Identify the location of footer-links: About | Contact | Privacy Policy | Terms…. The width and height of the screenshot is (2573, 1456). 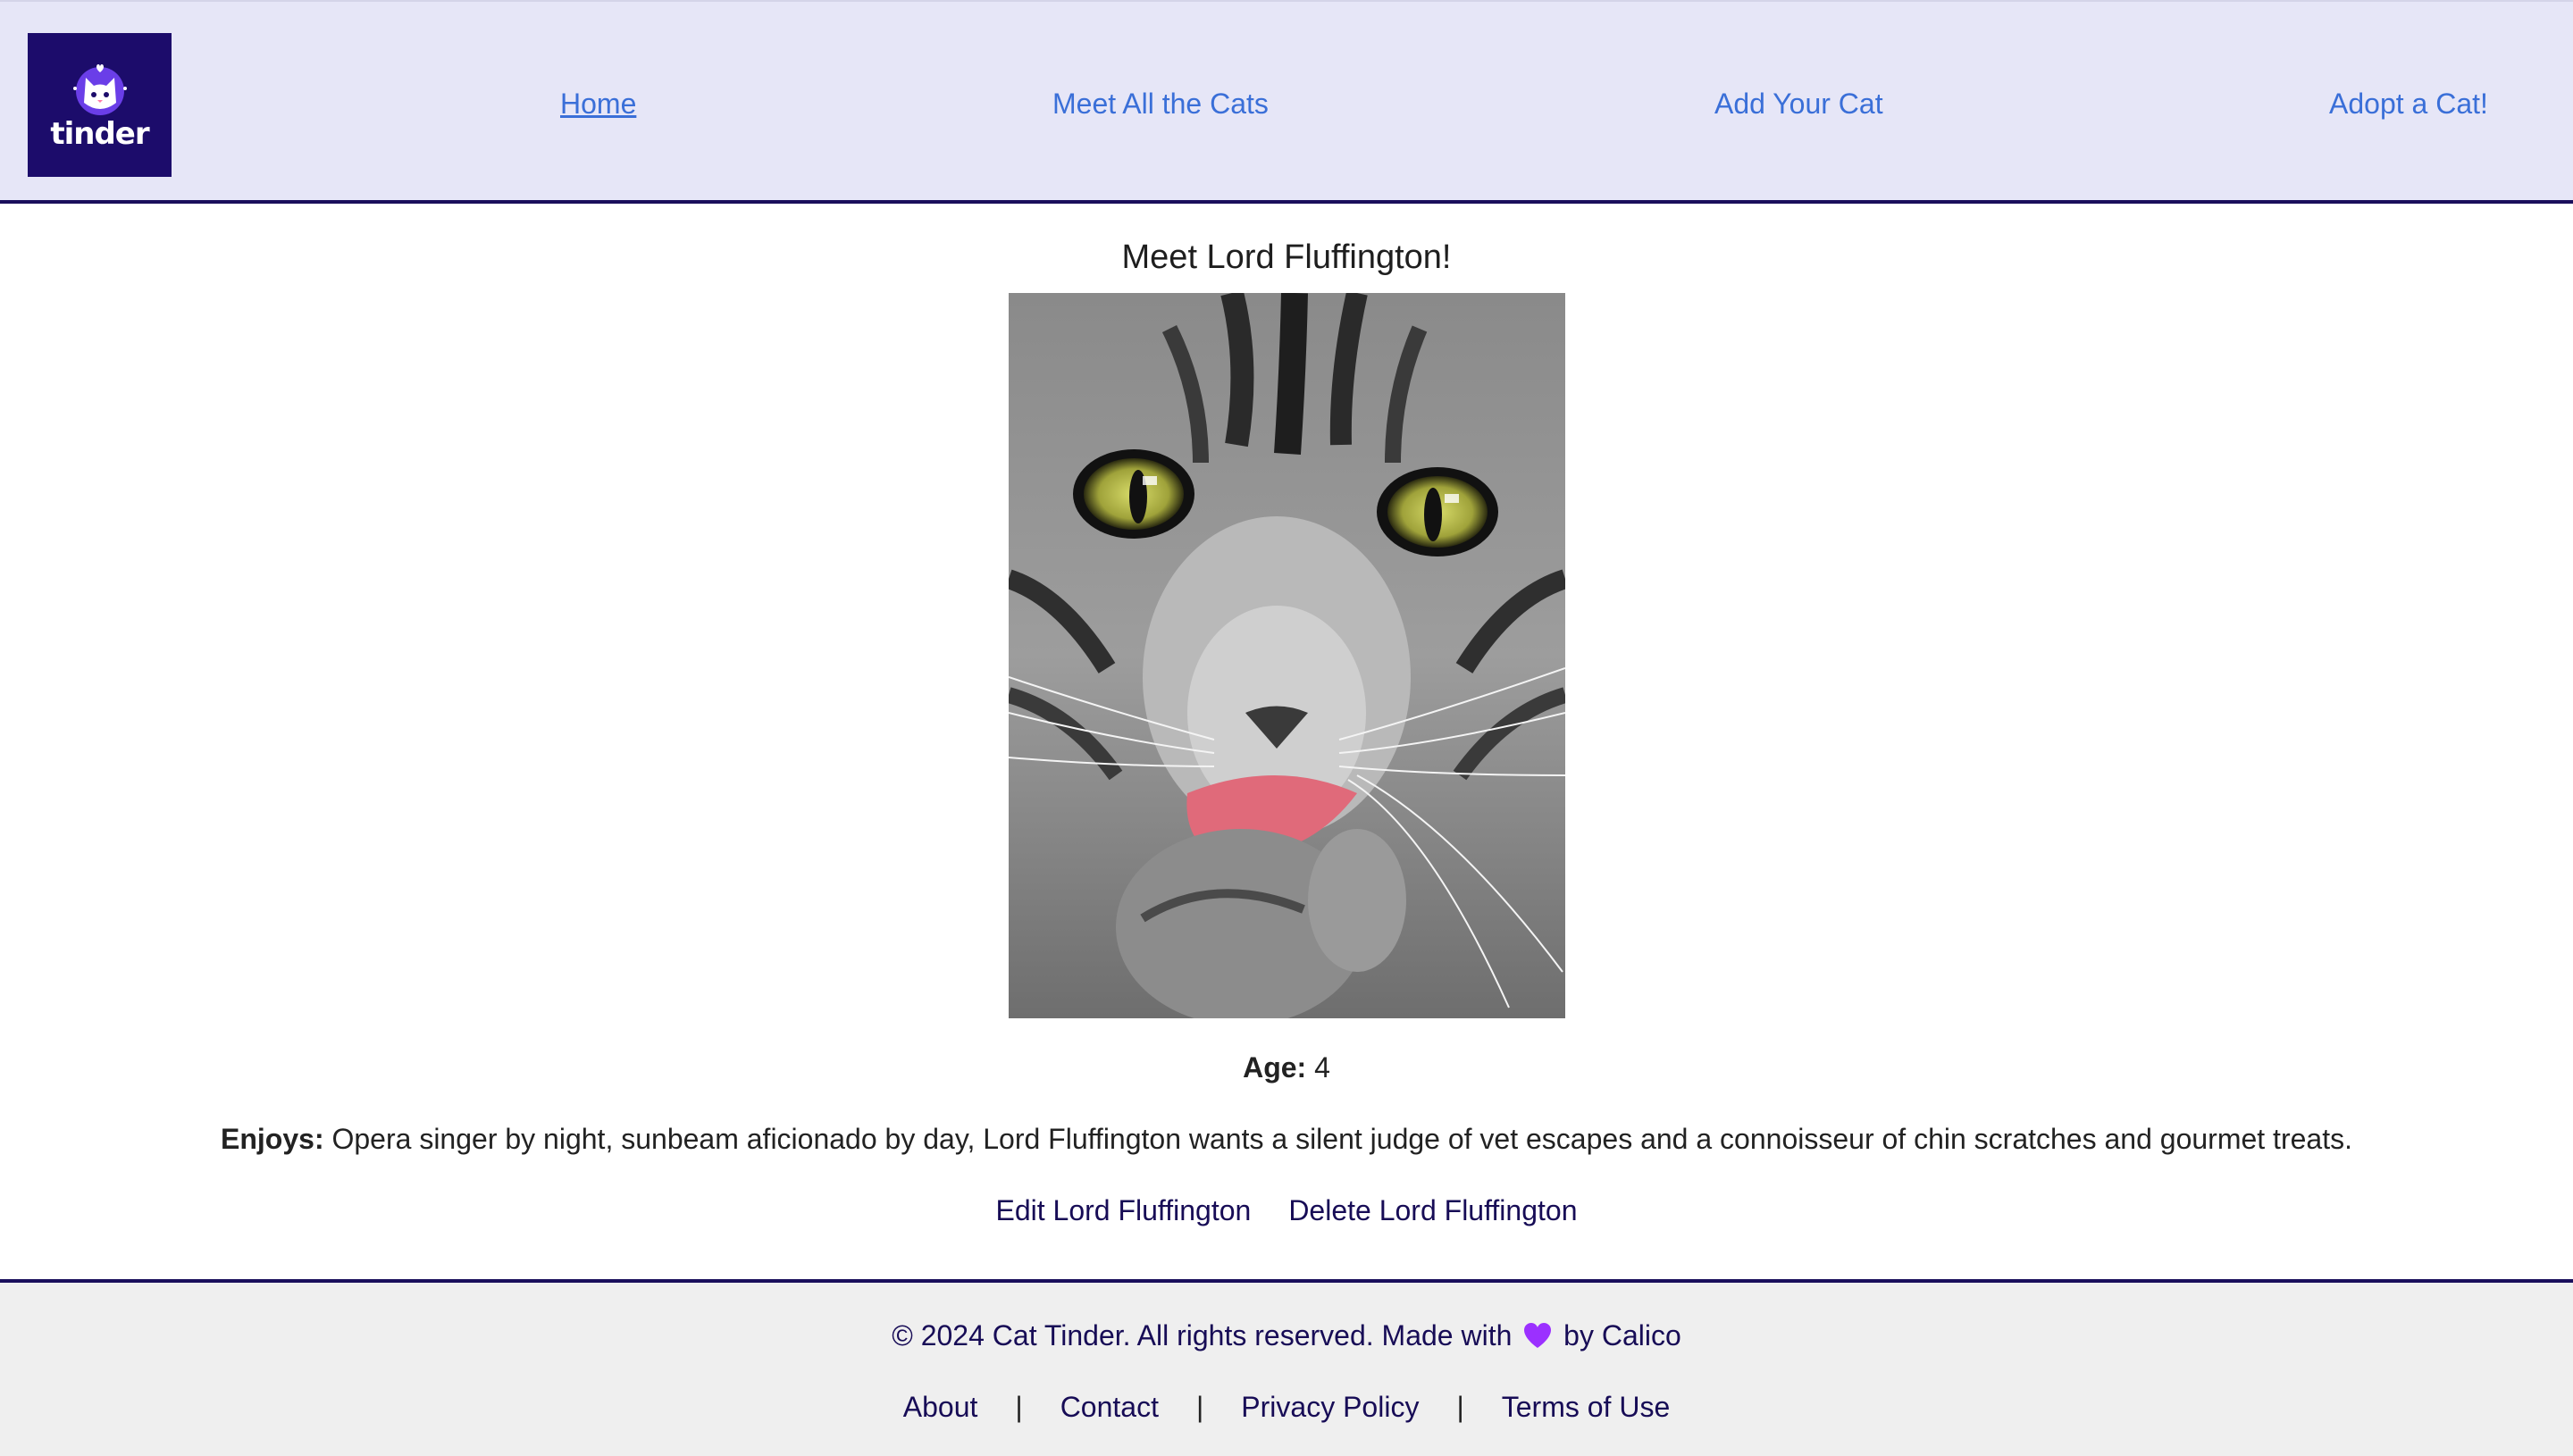
(1286, 1407).